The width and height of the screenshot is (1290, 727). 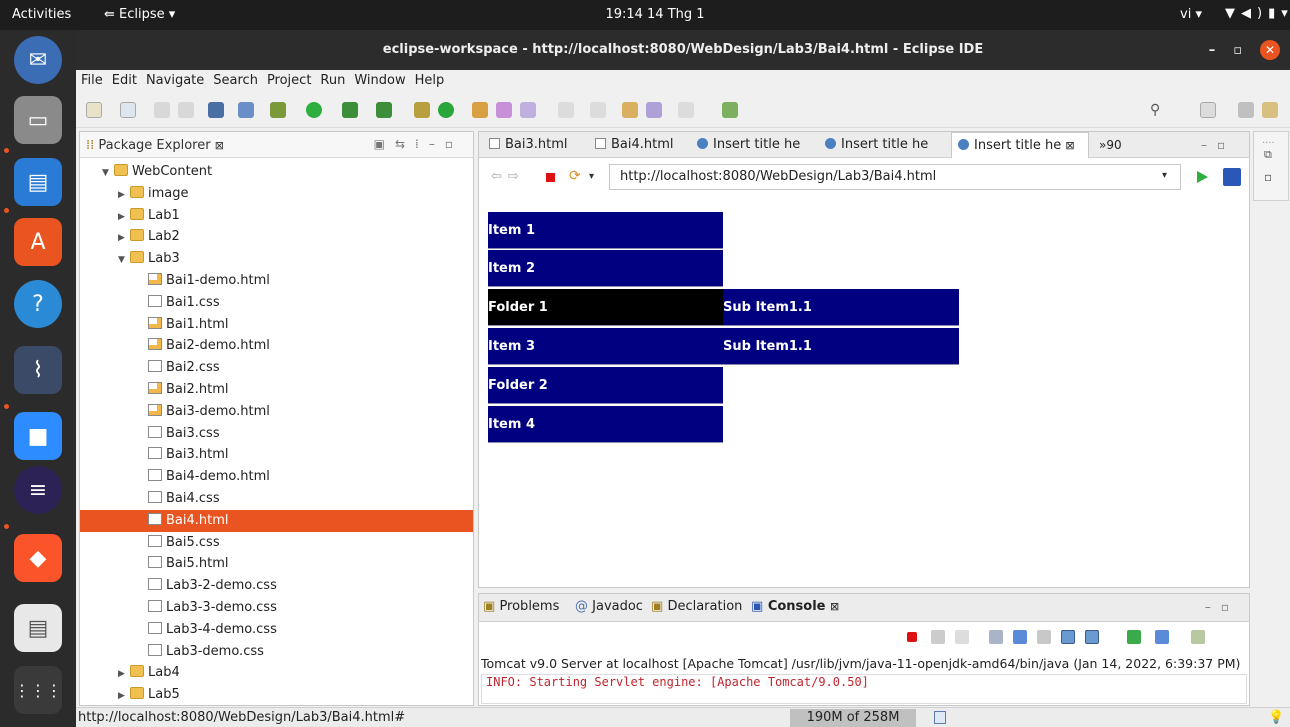 I want to click on show-on-stdout-icon, so click(x=1068, y=637).